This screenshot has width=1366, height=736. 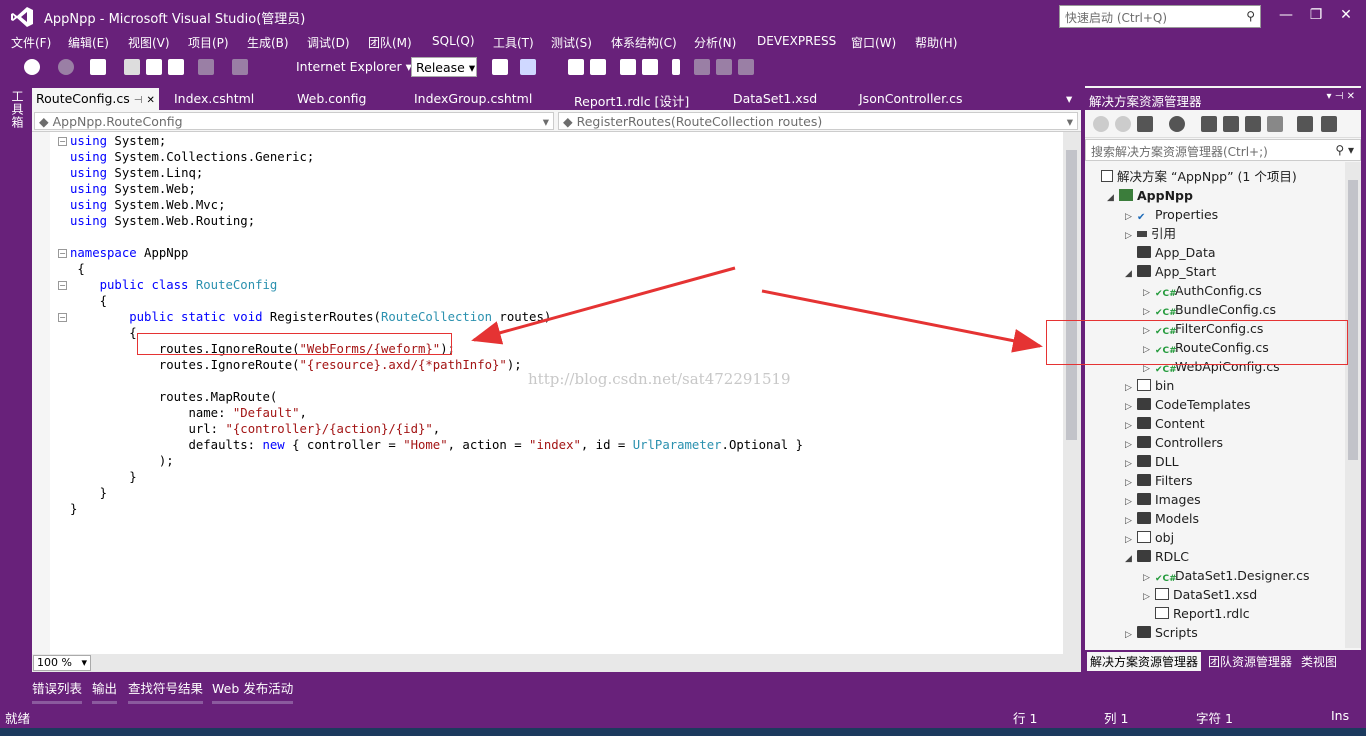 I want to click on restore-button: ❐, so click(x=1316, y=15).